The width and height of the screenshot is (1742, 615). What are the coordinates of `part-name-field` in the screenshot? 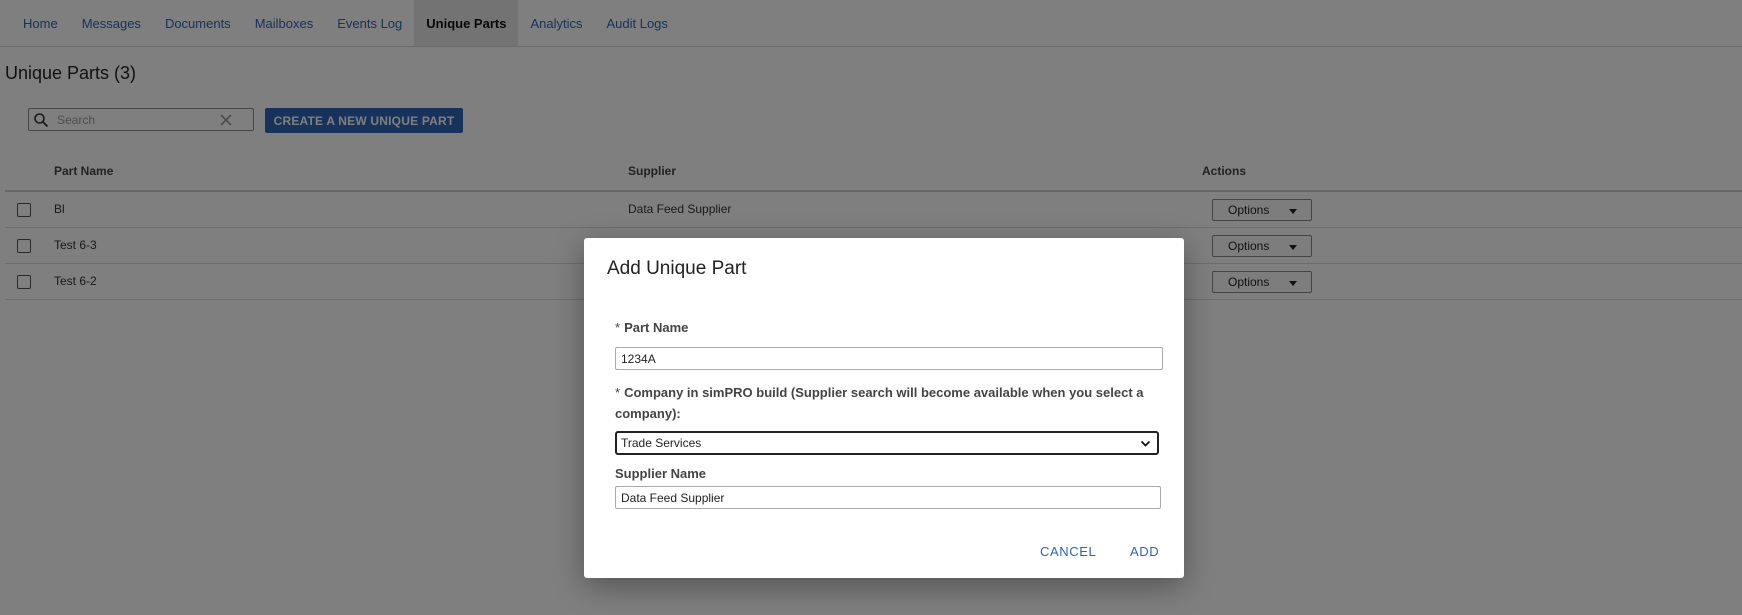 It's located at (889, 358).